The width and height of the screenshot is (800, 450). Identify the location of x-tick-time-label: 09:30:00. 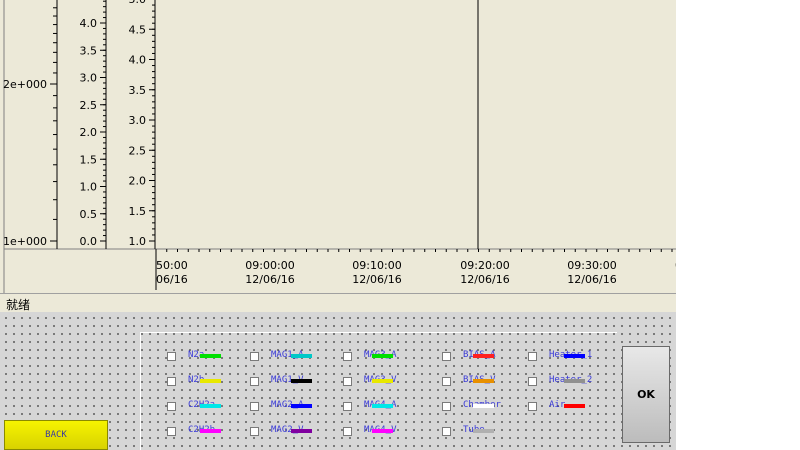
(591, 265).